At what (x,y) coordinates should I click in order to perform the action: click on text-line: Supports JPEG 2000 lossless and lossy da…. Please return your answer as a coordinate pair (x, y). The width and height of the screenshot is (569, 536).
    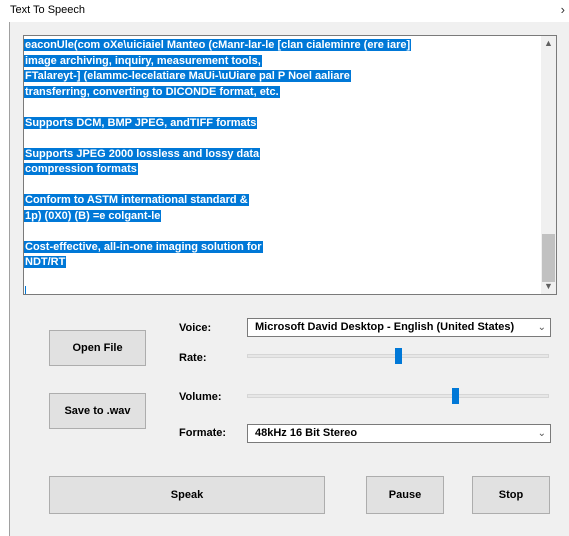
    Looking at the image, I should click on (280, 155).